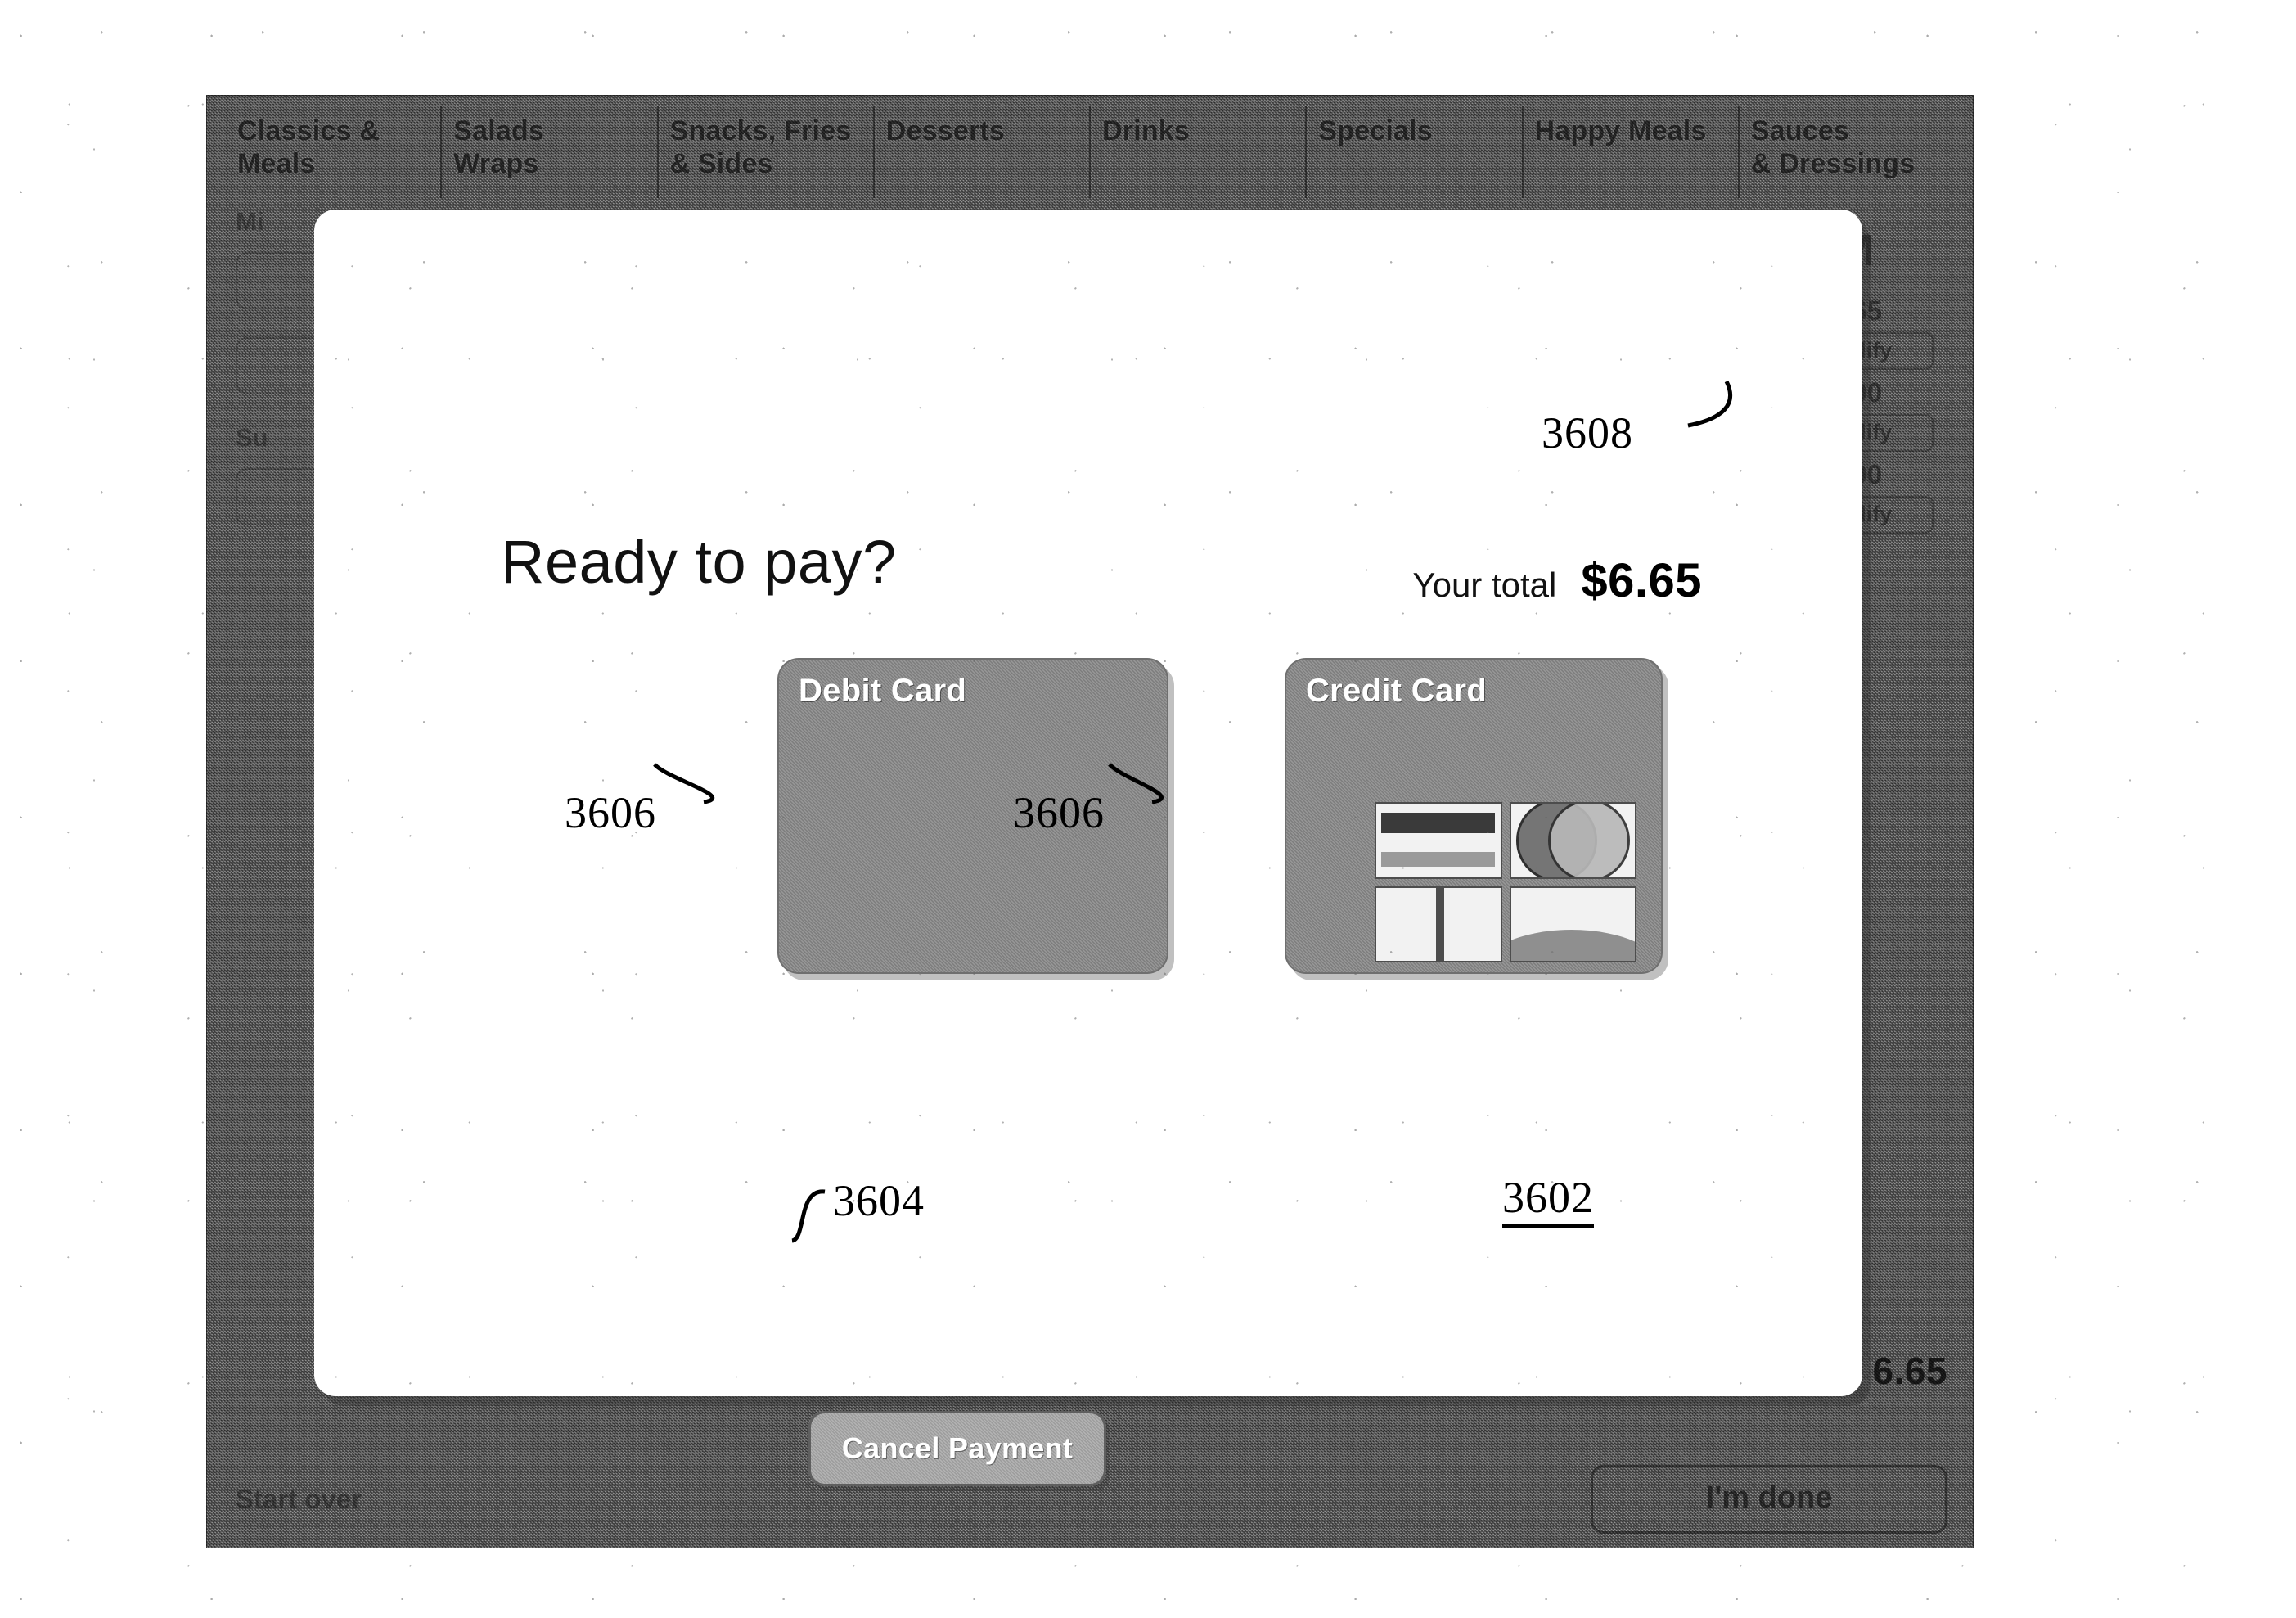  What do you see at coordinates (1572, 924) in the screenshot?
I see `visa-swoosh-logo-icon` at bounding box center [1572, 924].